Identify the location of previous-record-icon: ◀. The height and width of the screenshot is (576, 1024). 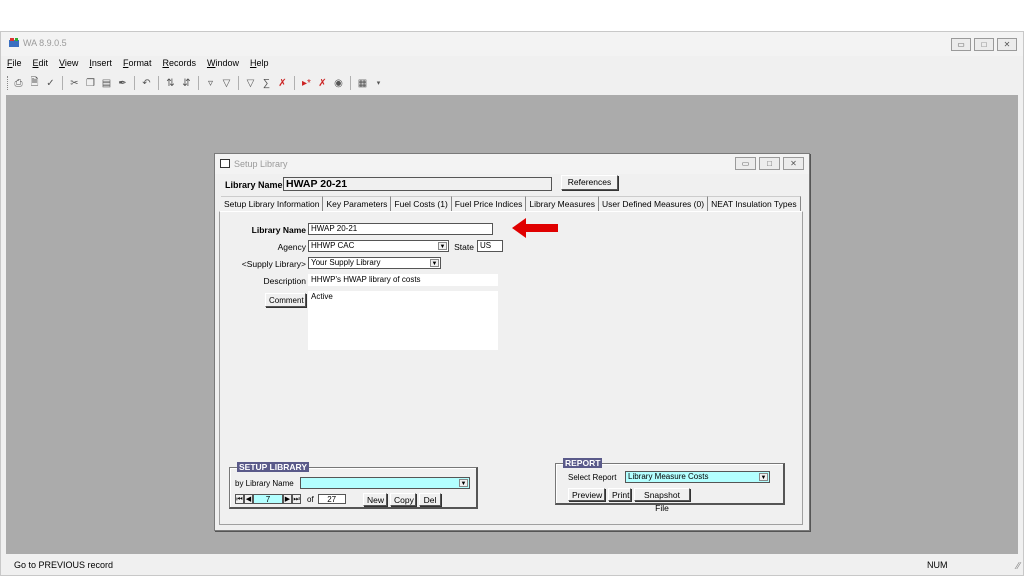
(248, 499).